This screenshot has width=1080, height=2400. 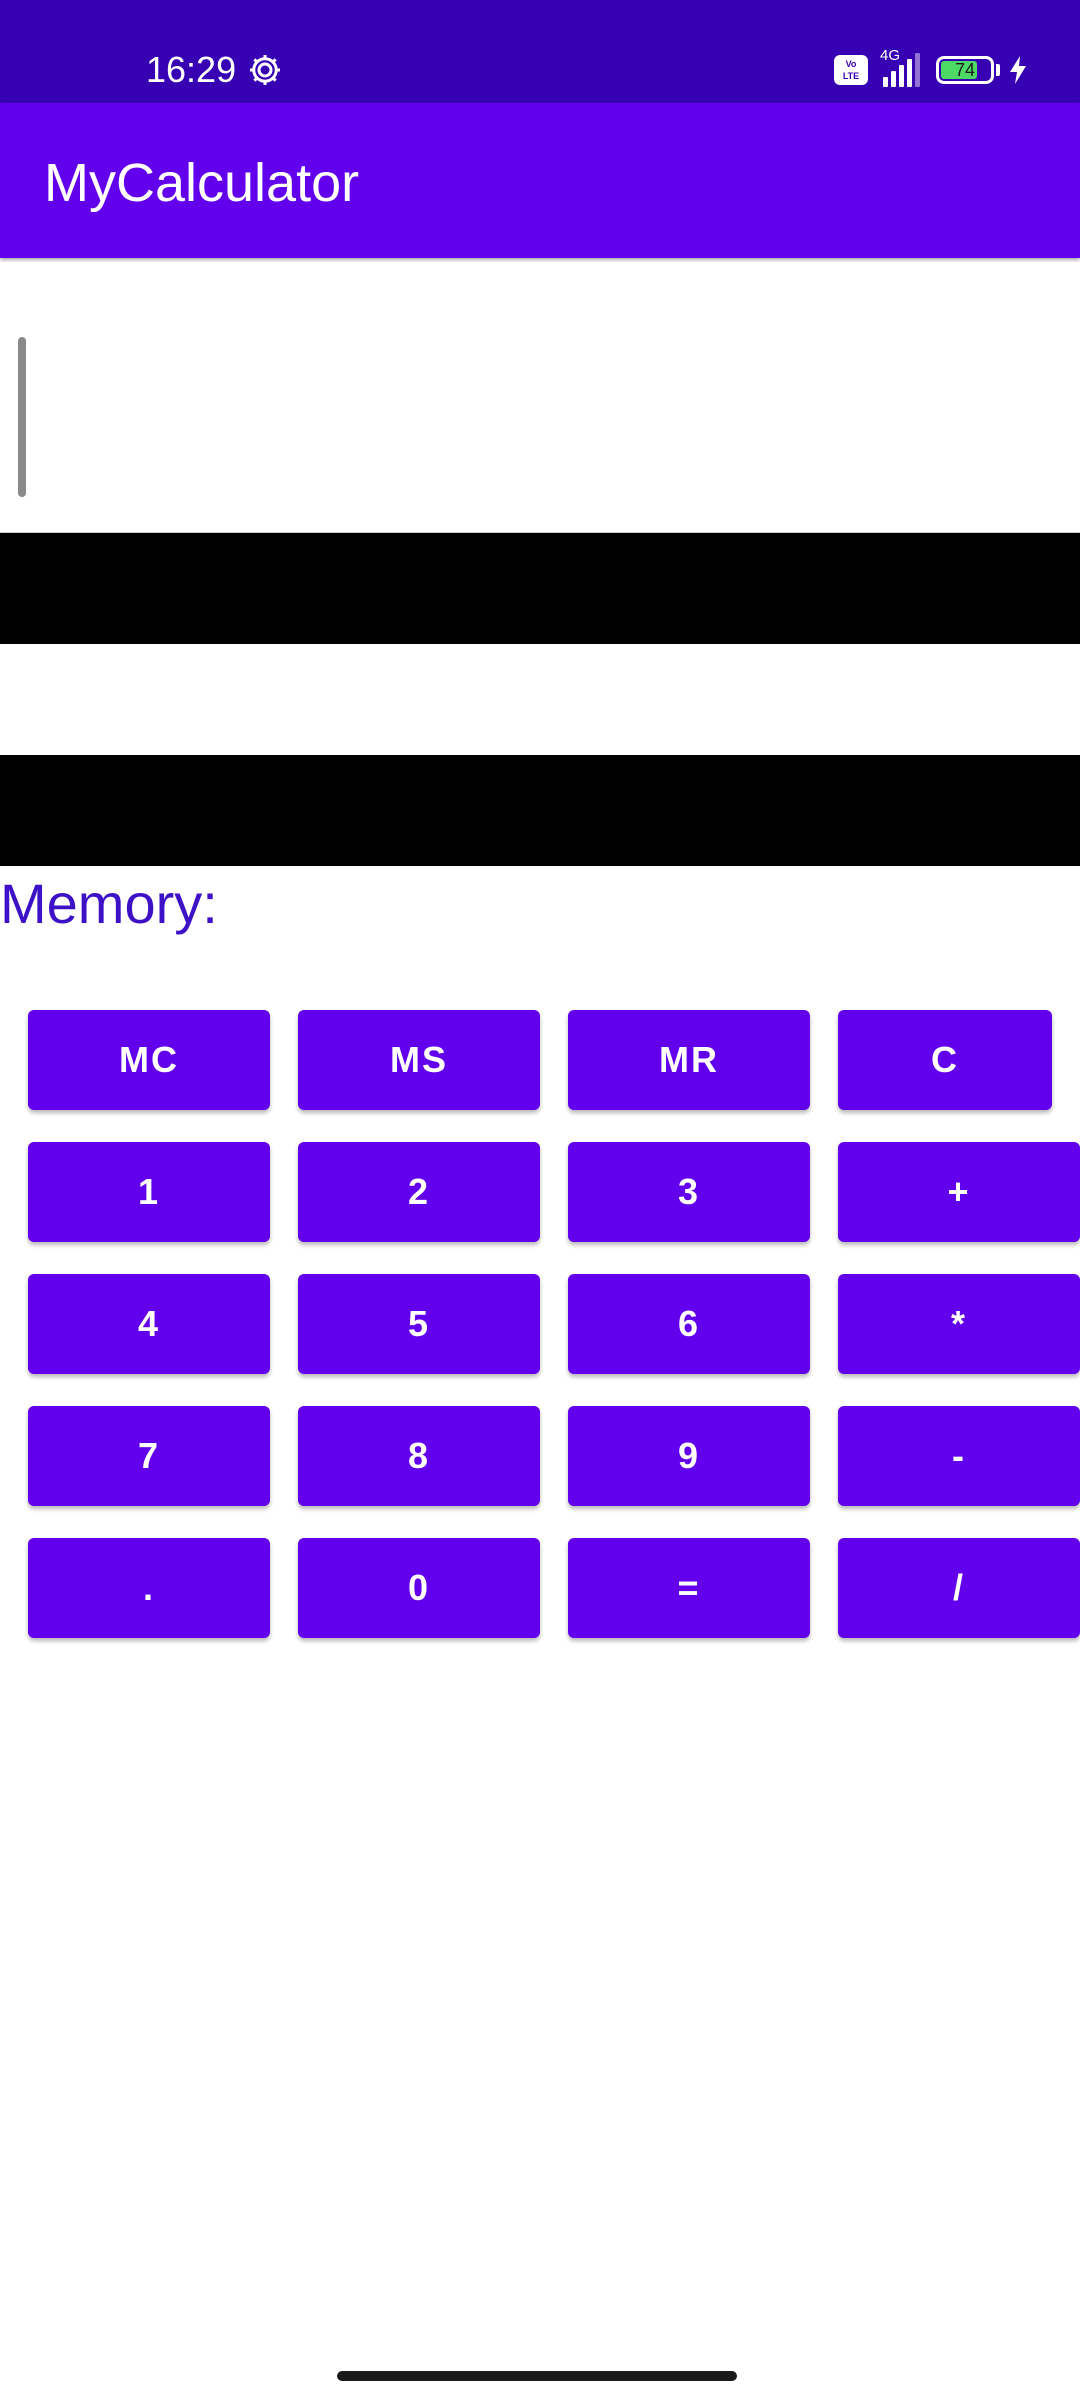 I want to click on key-clear-button: C, so click(x=945, y=1060).